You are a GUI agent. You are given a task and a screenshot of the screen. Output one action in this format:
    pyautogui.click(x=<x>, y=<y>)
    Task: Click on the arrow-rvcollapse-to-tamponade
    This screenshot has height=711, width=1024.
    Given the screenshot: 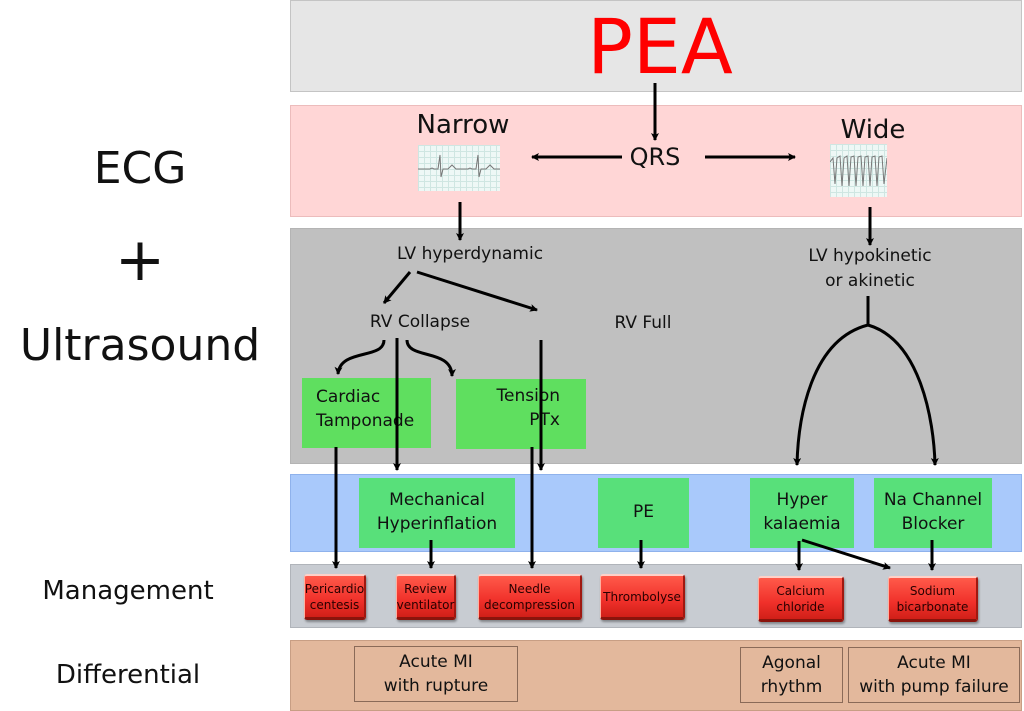 What is the action you would take?
    pyautogui.click(x=360, y=357)
    